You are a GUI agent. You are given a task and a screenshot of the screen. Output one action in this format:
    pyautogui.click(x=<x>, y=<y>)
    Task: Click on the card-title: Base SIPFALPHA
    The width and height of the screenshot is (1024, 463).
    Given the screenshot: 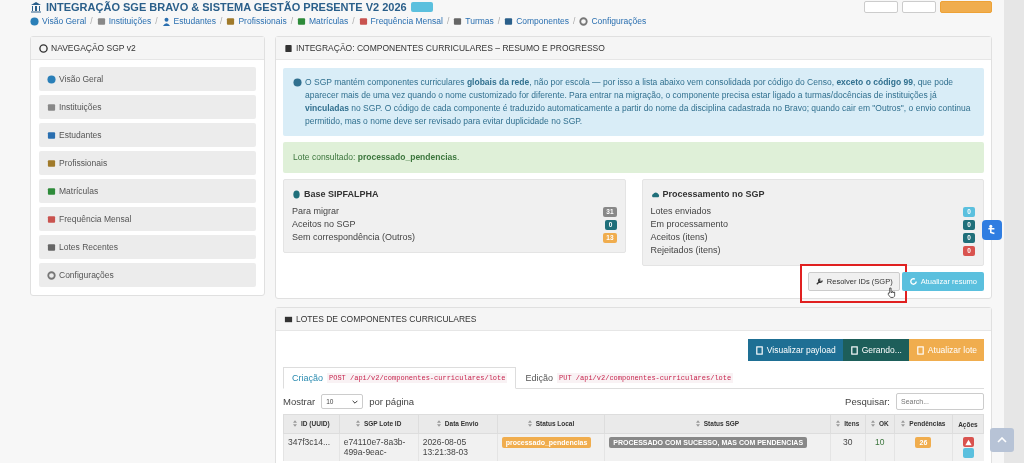 What is the action you would take?
    pyautogui.click(x=341, y=194)
    